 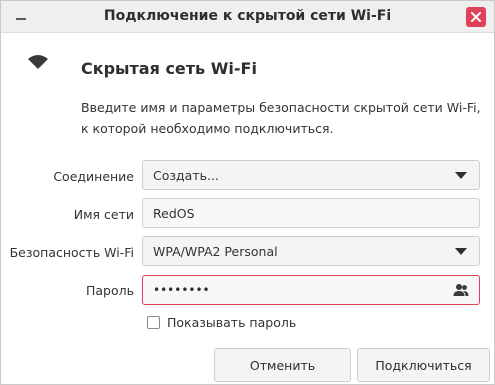 What do you see at coordinates (110, 290) in the screenshot?
I see `password-label: Пароль` at bounding box center [110, 290].